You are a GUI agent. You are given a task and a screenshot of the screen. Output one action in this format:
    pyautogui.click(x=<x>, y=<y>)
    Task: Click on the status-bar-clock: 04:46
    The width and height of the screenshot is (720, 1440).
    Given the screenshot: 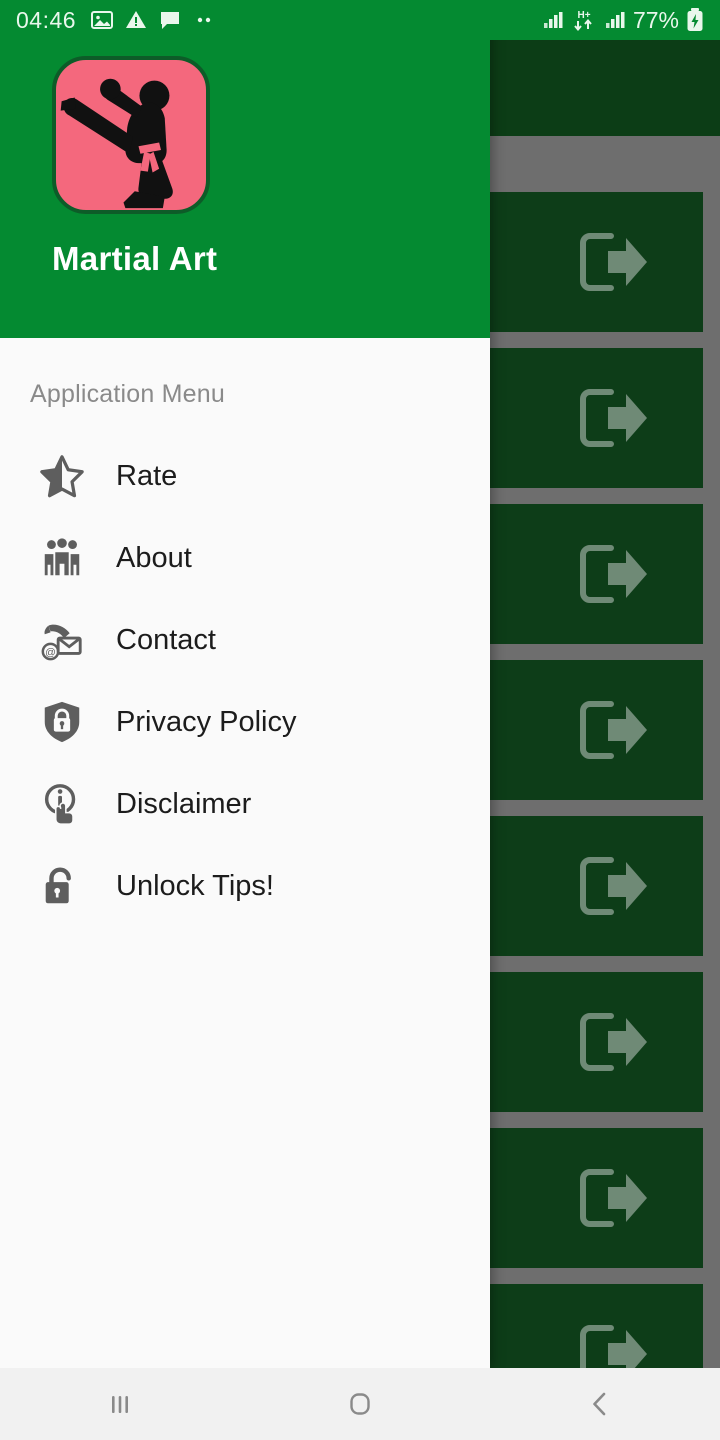 What is the action you would take?
    pyautogui.click(x=46, y=19)
    